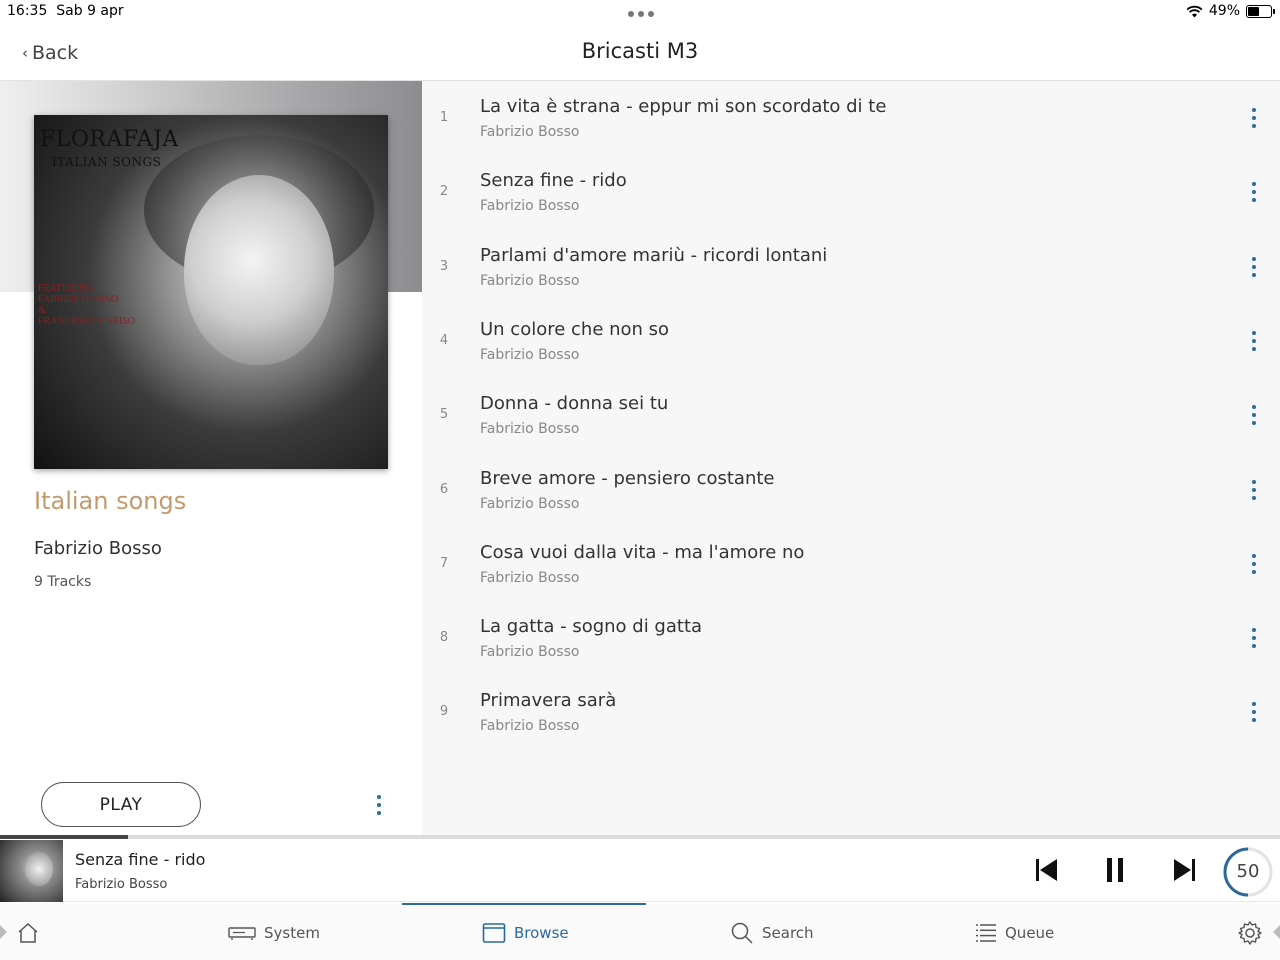 Image resolution: width=1280 pixels, height=960 pixels. What do you see at coordinates (444, 117) in the screenshot?
I see `track-number: 1` at bounding box center [444, 117].